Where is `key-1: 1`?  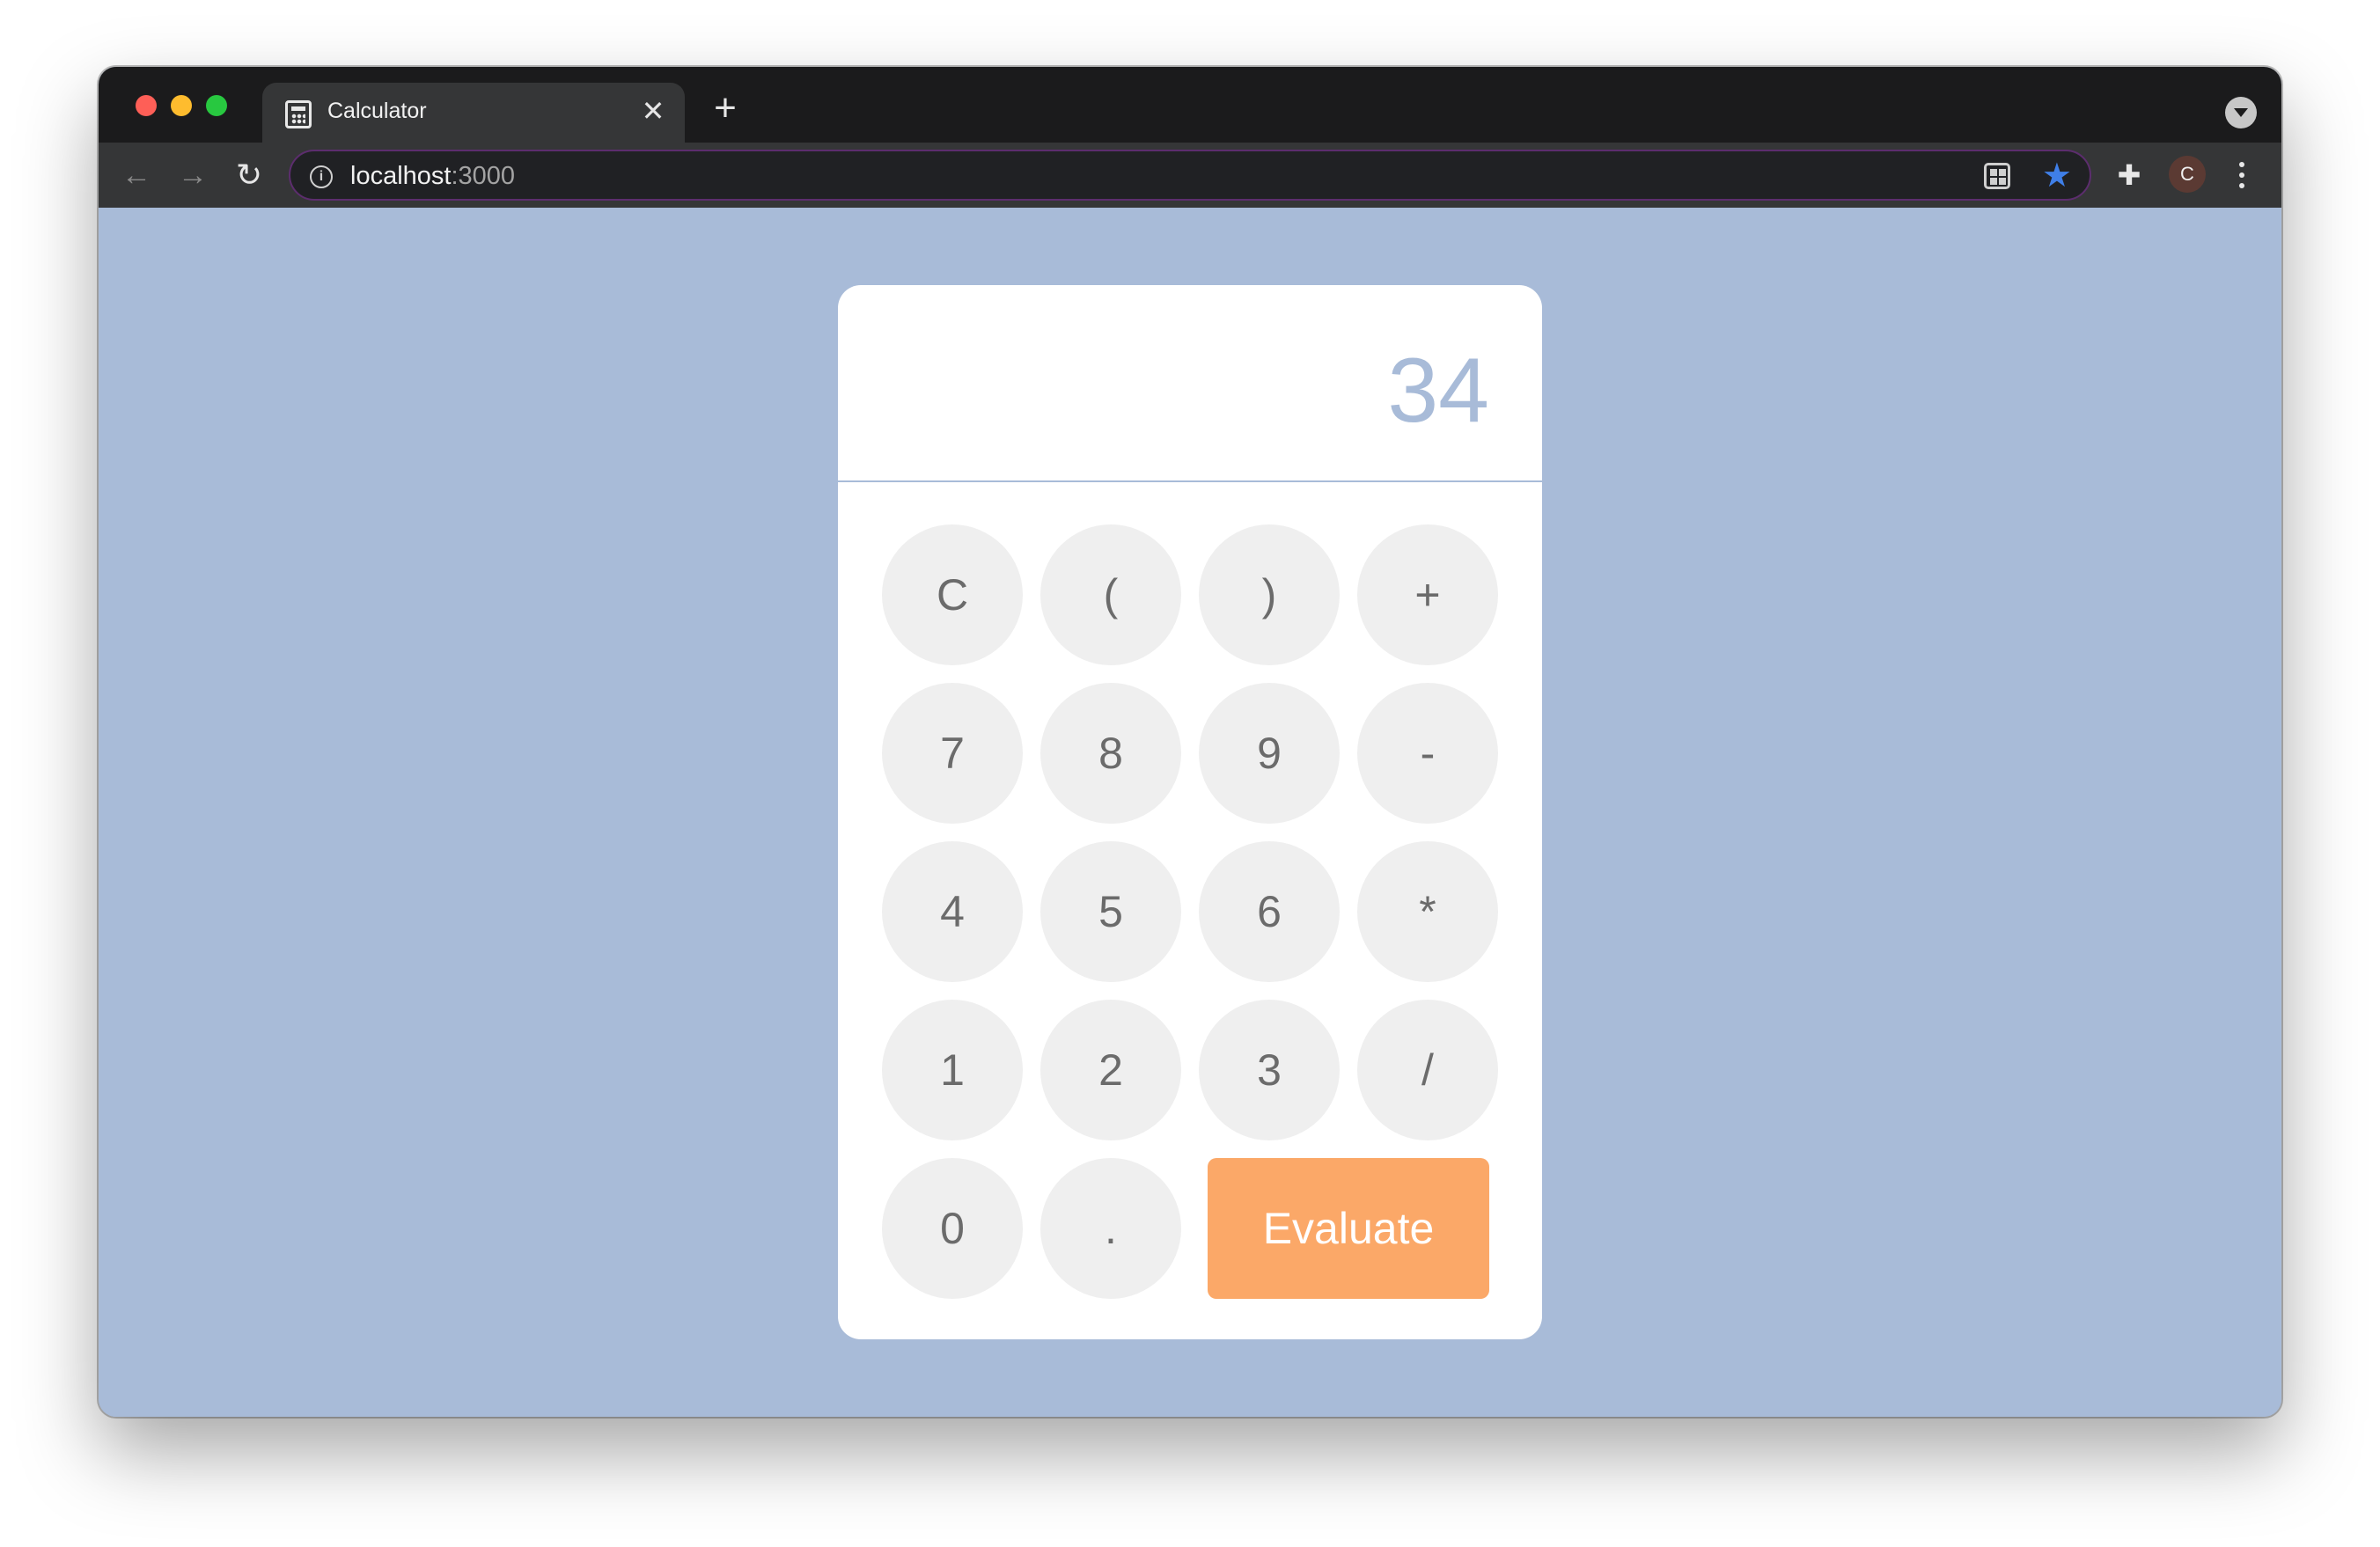
key-1: 1 is located at coordinates (952, 1070).